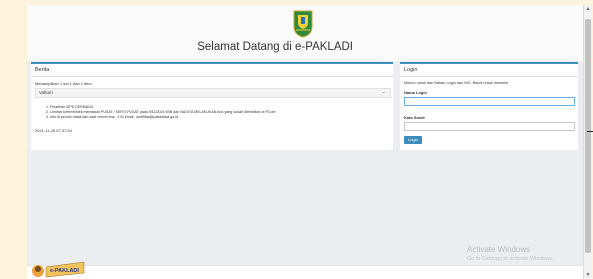 Image resolution: width=593 pixels, height=279 pixels. What do you see at coordinates (275, 47) in the screenshot?
I see `page-title: Selamat Datang di e-PAKLADI` at bounding box center [275, 47].